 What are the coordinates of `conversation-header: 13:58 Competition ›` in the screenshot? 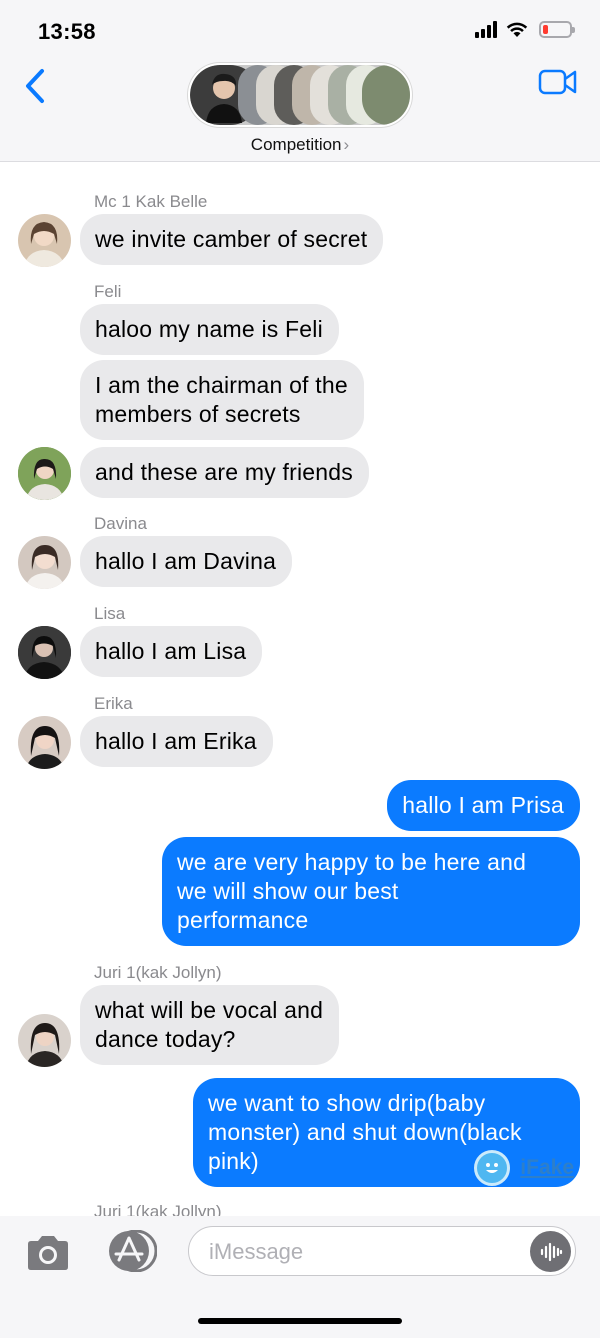 It's located at (300, 81).